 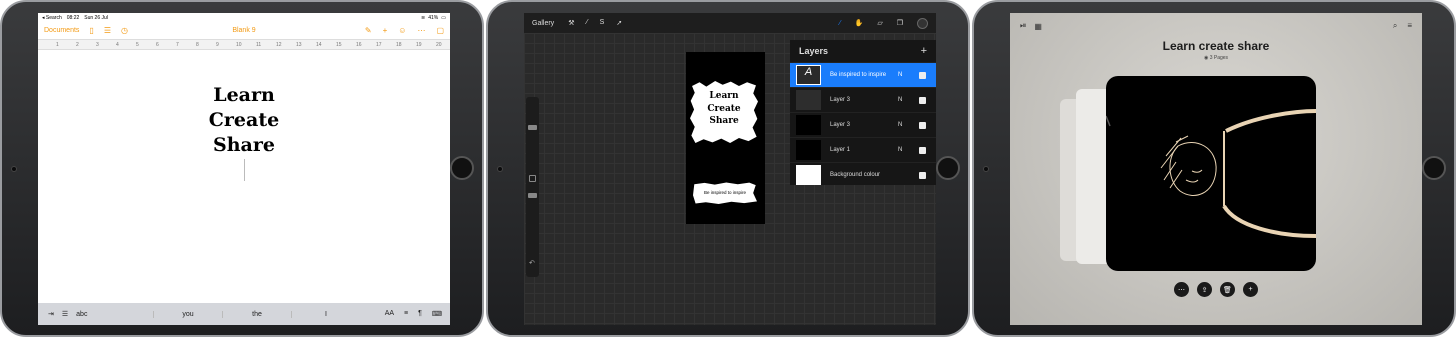 What do you see at coordinates (863, 149) in the screenshot?
I see `layer-row: Layer 1 N` at bounding box center [863, 149].